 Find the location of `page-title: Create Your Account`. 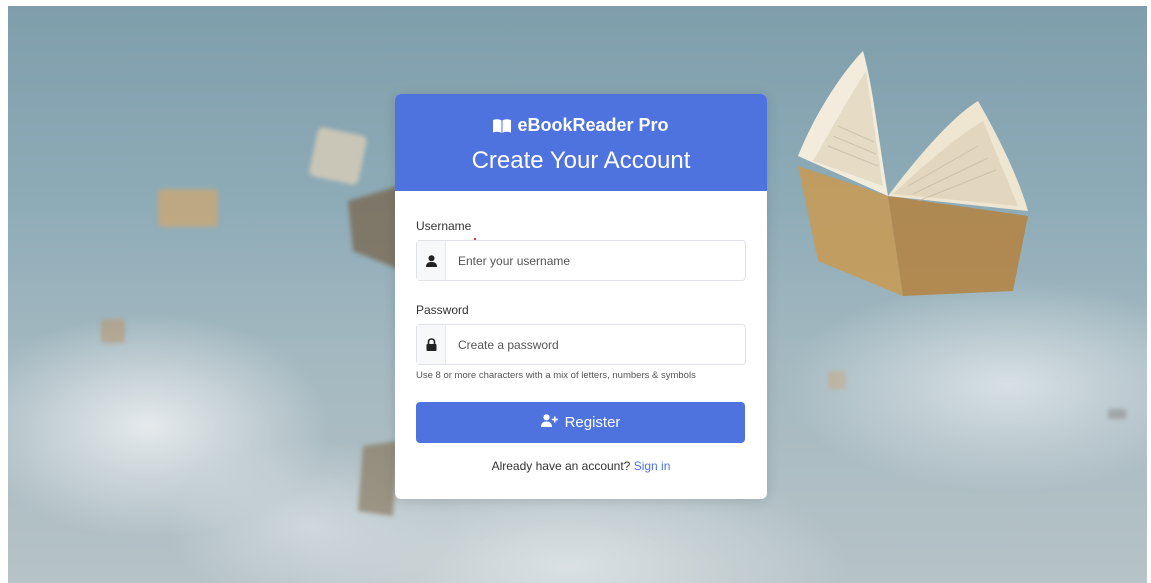

page-title: Create Your Account is located at coordinates (581, 160).